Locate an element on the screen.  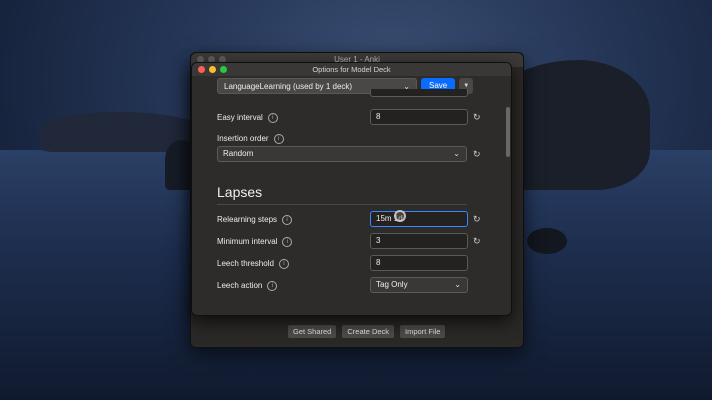
leech-threshold-input: 8 is located at coordinates (419, 263).